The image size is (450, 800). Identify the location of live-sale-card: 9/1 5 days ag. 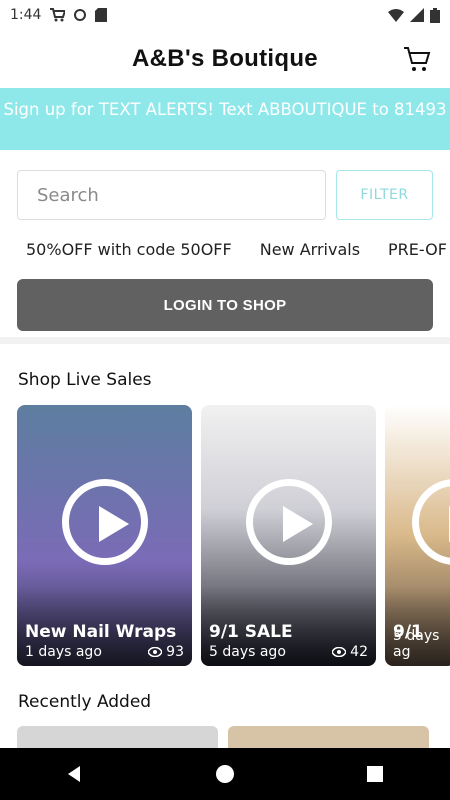
(417, 535).